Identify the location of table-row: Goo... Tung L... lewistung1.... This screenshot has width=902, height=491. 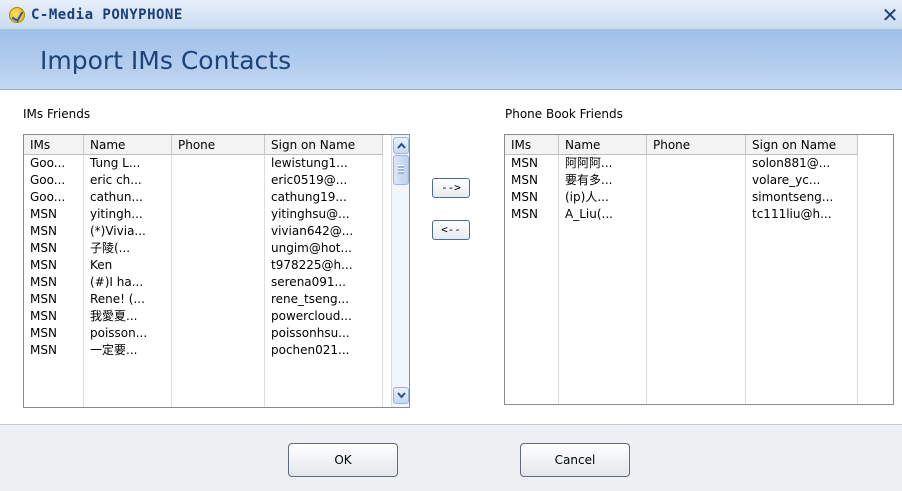
(203, 163).